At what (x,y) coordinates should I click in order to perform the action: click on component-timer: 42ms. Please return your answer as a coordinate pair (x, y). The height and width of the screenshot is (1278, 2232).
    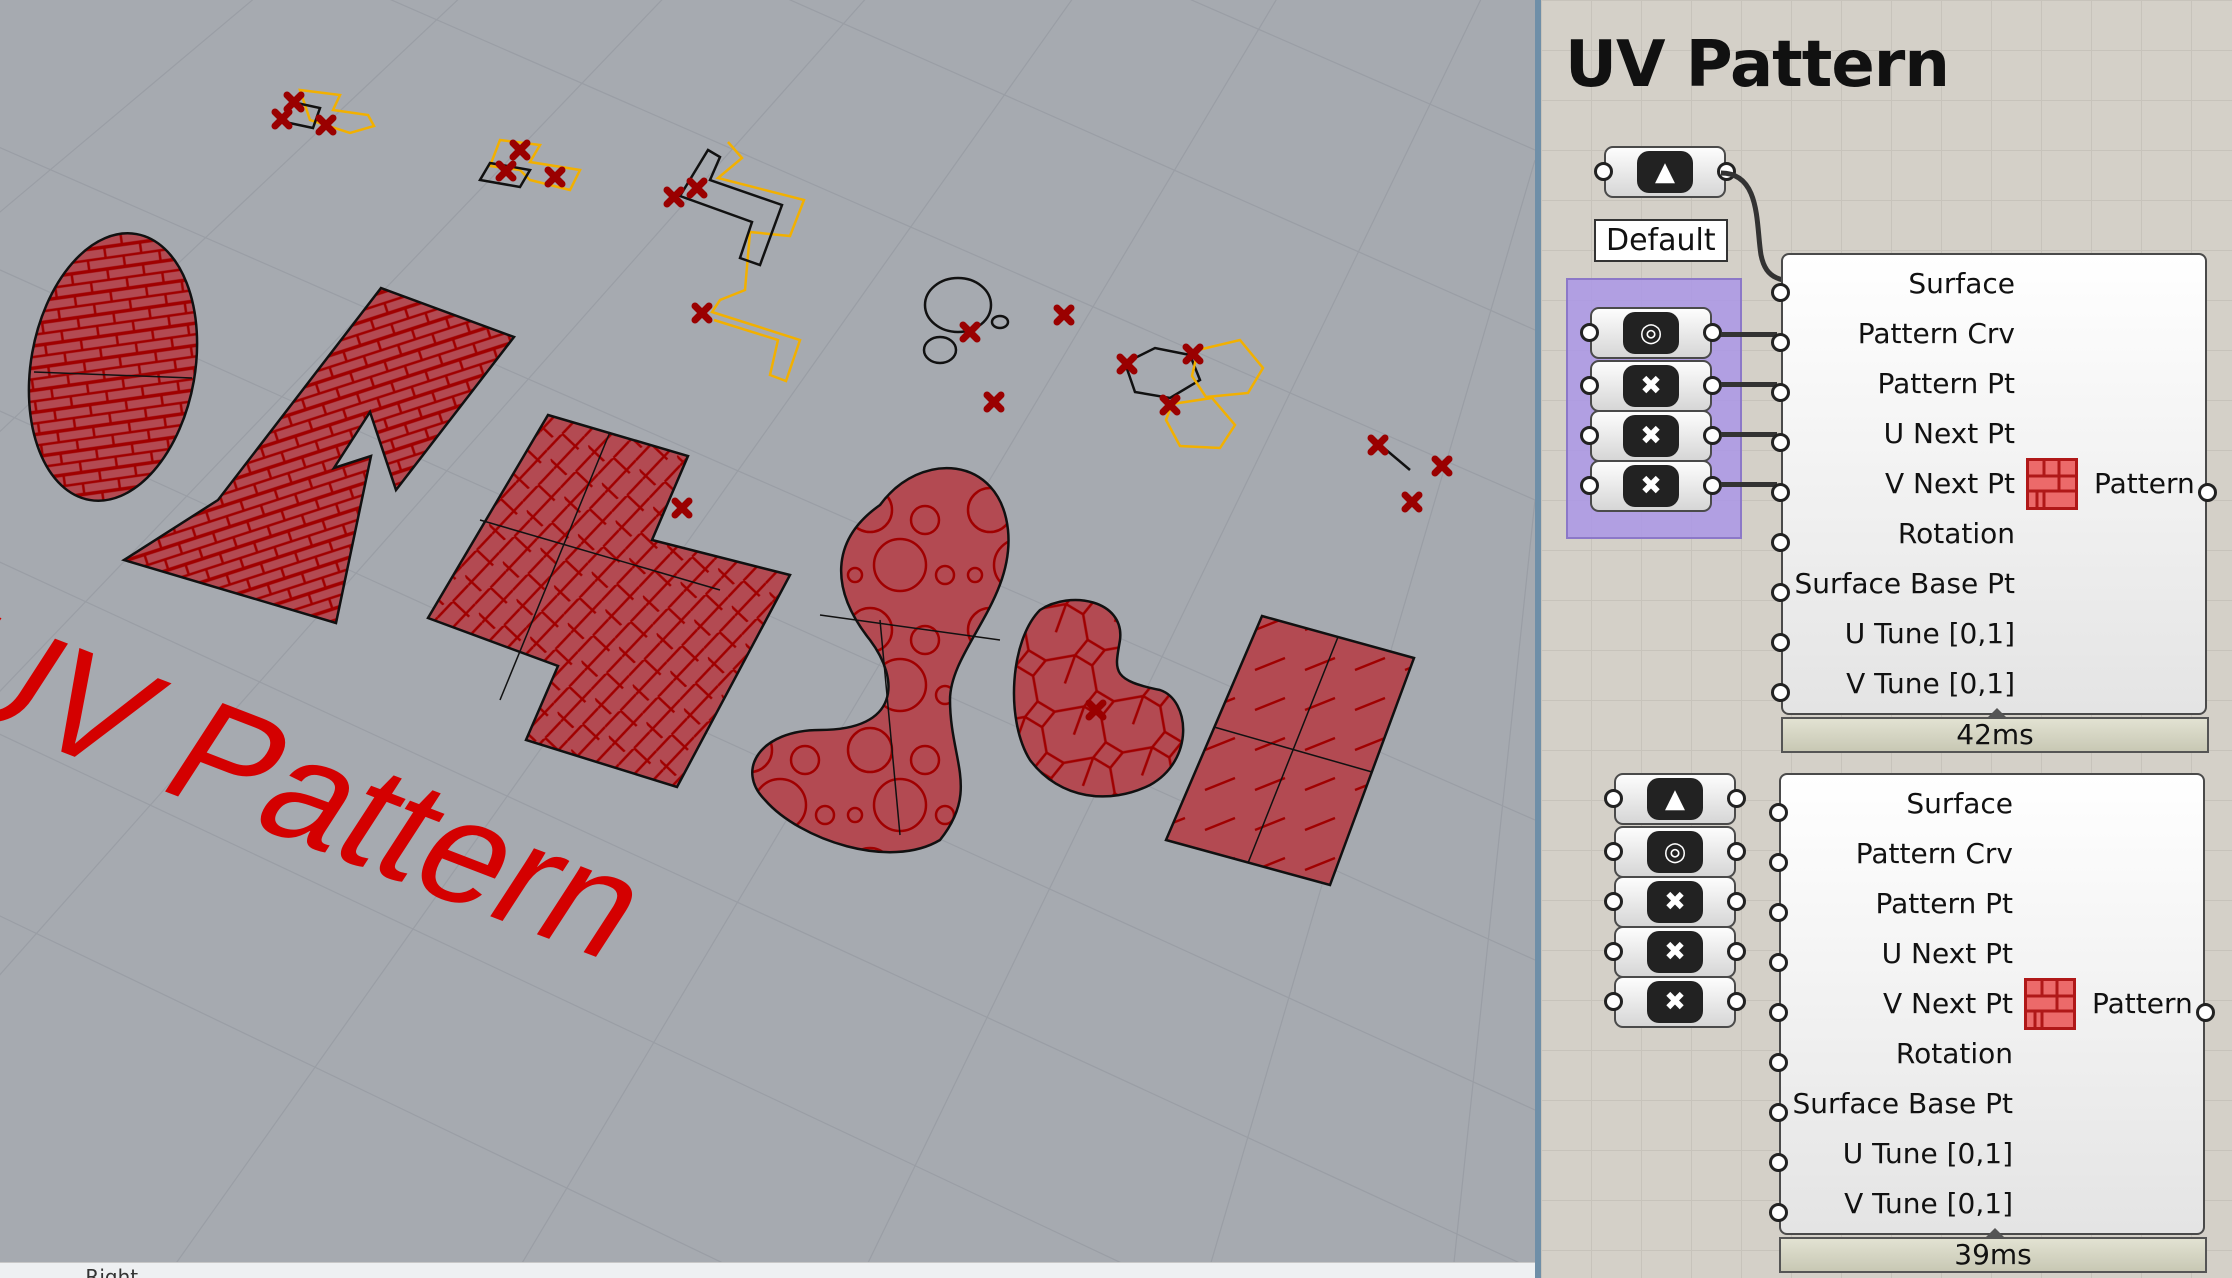
    Looking at the image, I should click on (1995, 730).